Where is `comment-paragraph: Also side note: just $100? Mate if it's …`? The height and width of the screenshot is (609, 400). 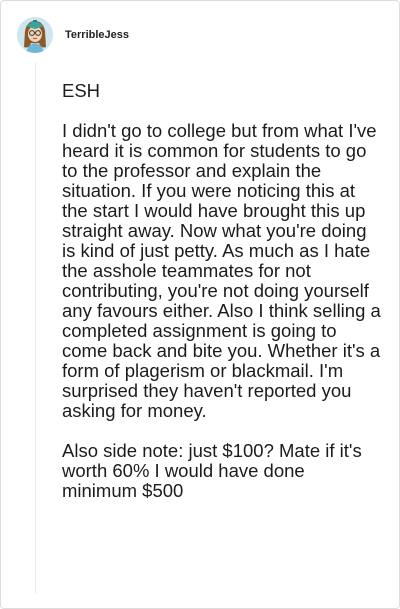 comment-paragraph: Also side note: just $100? Mate if it's … is located at coordinates (212, 470).